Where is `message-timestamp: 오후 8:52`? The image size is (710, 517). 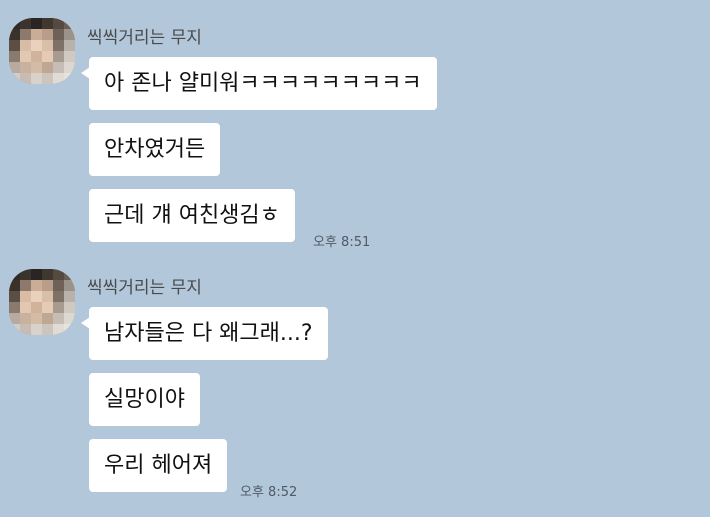
message-timestamp: 오후 8:52 is located at coordinates (269, 492).